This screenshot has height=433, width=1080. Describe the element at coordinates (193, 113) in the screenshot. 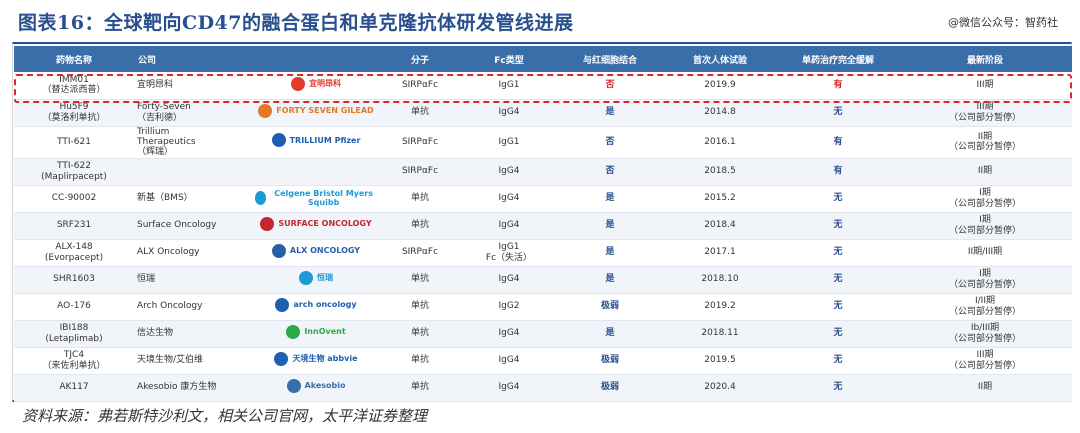

I see `cell-company: Forty-Seven （吉利德）` at that location.